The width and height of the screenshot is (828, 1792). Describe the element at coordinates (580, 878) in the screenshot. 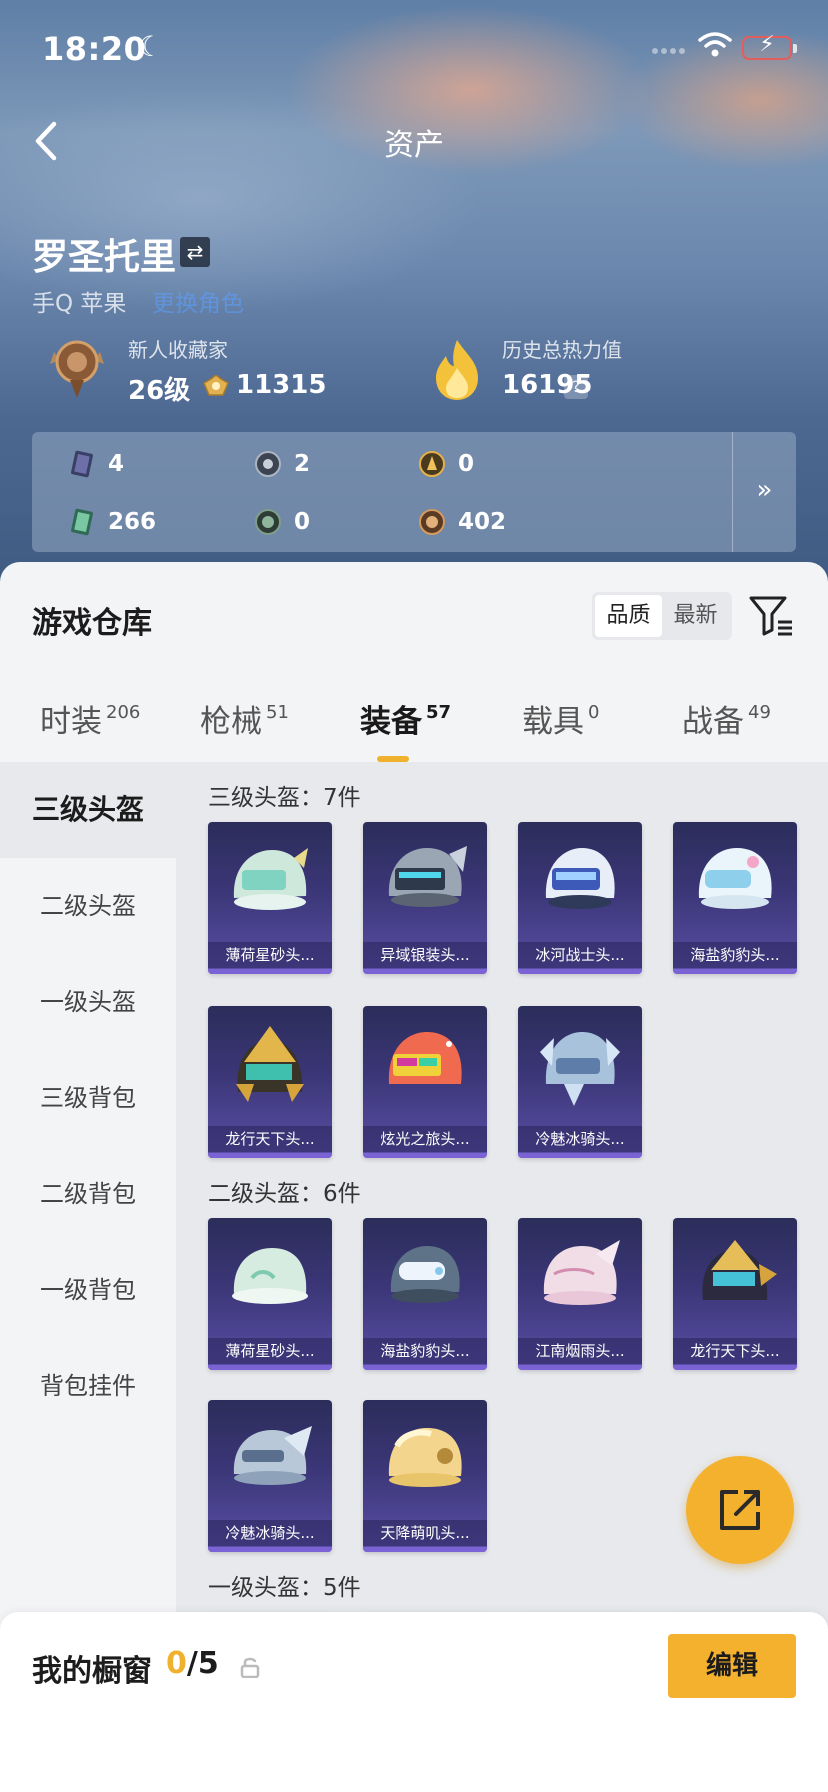

I see `glacier-helmet-icon` at that location.